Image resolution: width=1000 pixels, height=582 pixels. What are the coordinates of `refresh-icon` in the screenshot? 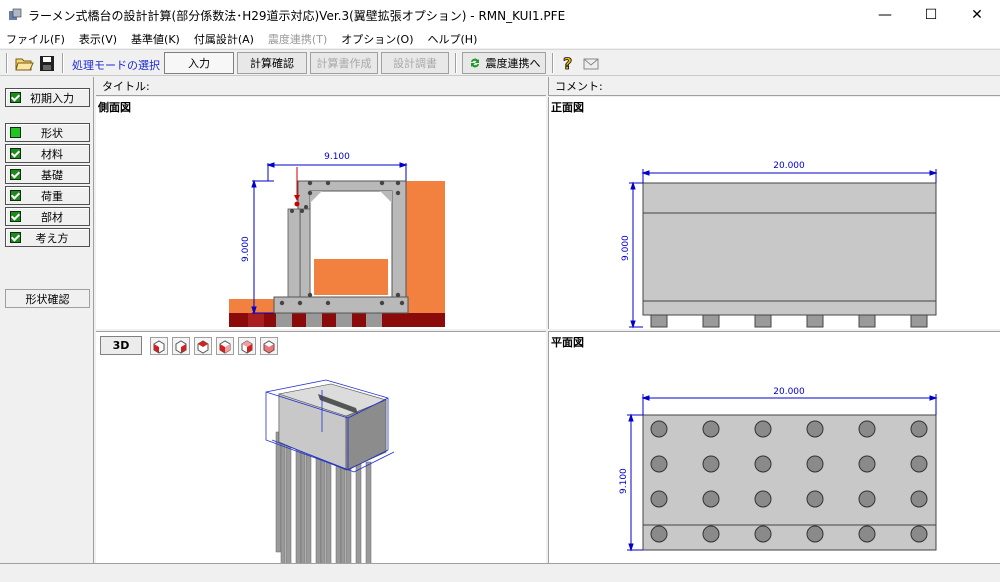 It's located at (474, 63).